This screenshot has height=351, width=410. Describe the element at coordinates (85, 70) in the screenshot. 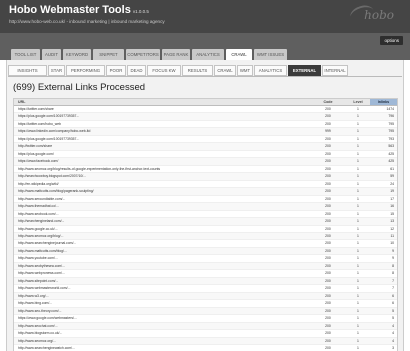

I see `sub-tab-performing: PERFORMING` at that location.